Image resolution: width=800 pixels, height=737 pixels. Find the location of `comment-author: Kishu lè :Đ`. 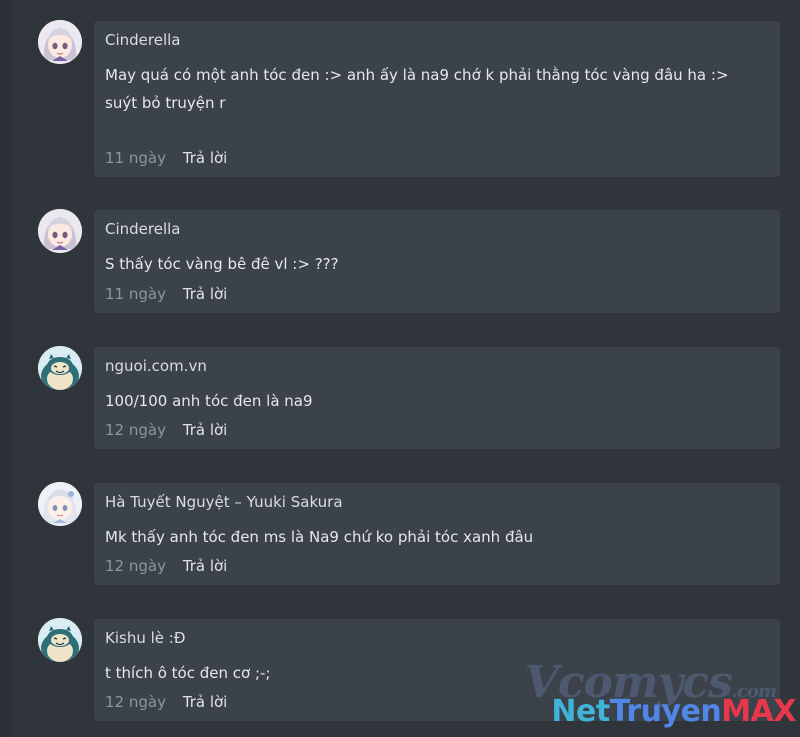

comment-author: Kishu lè :Đ is located at coordinates (145, 638).